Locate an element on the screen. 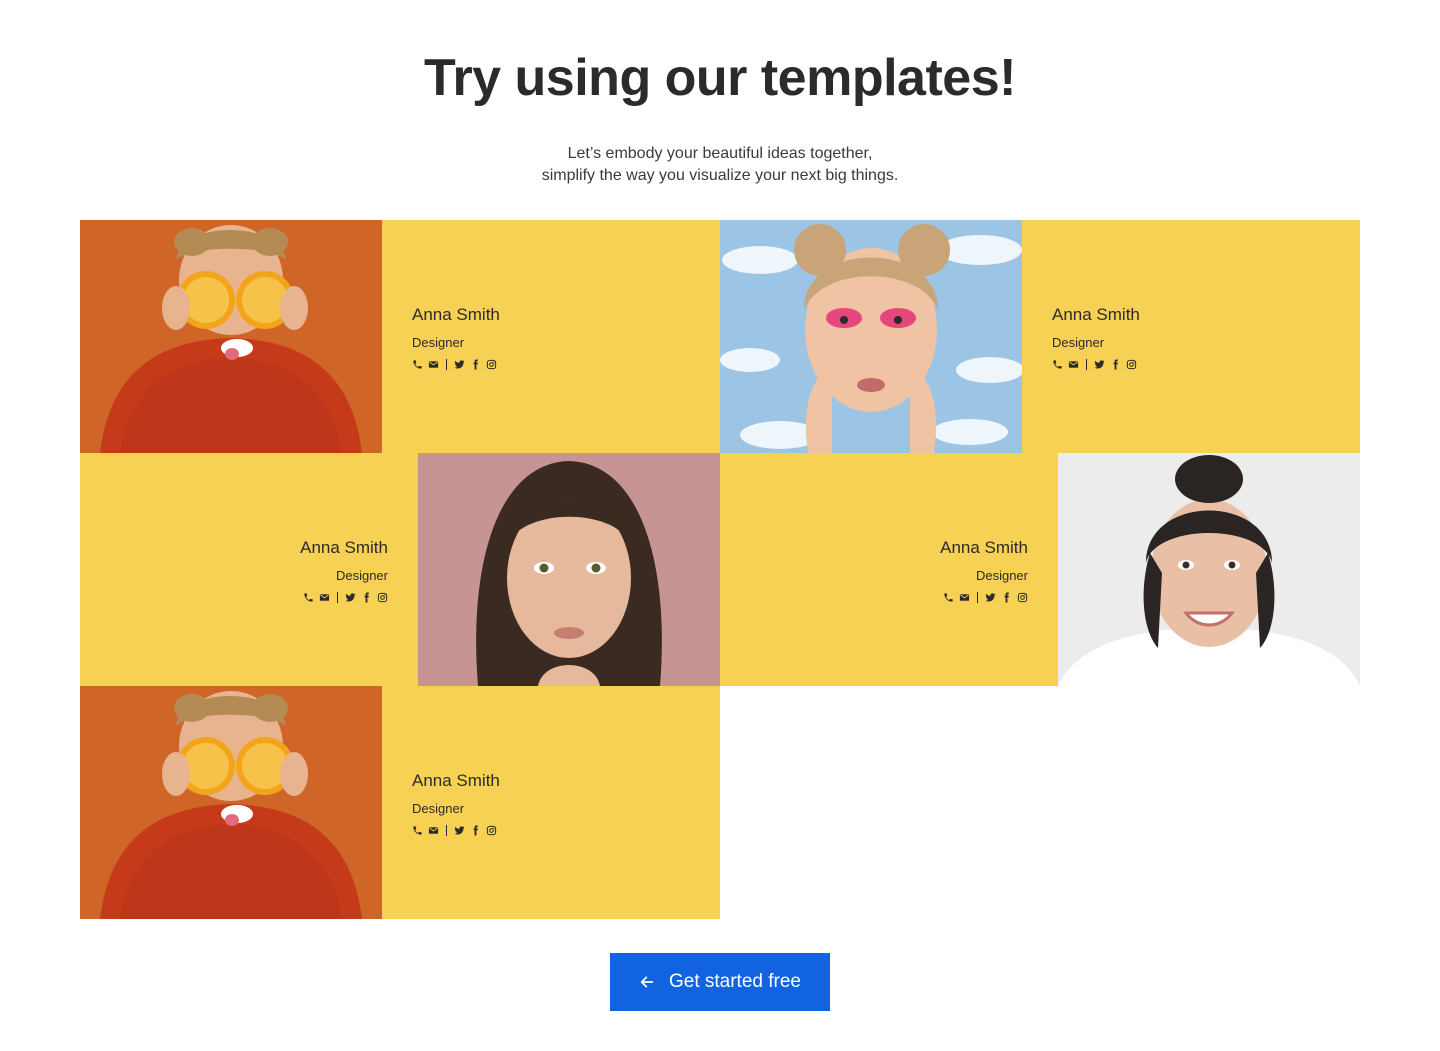 Image resolution: width=1440 pixels, height=1051 pixels. get-started-button: Get started free is located at coordinates (720, 982).